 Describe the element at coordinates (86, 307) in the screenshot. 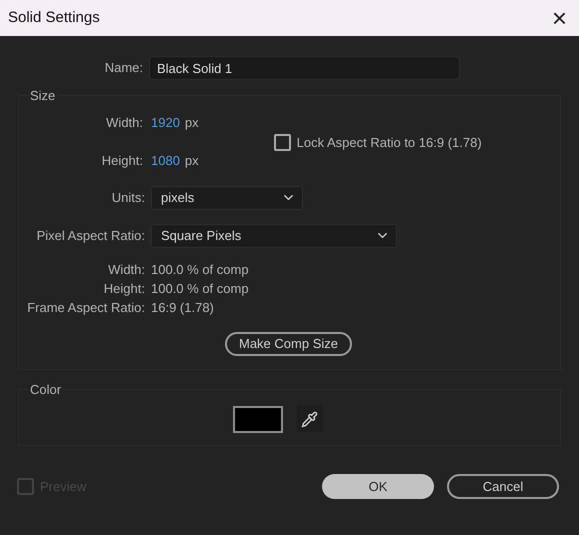

I see `info-label: Frame Aspect Ratio:` at that location.